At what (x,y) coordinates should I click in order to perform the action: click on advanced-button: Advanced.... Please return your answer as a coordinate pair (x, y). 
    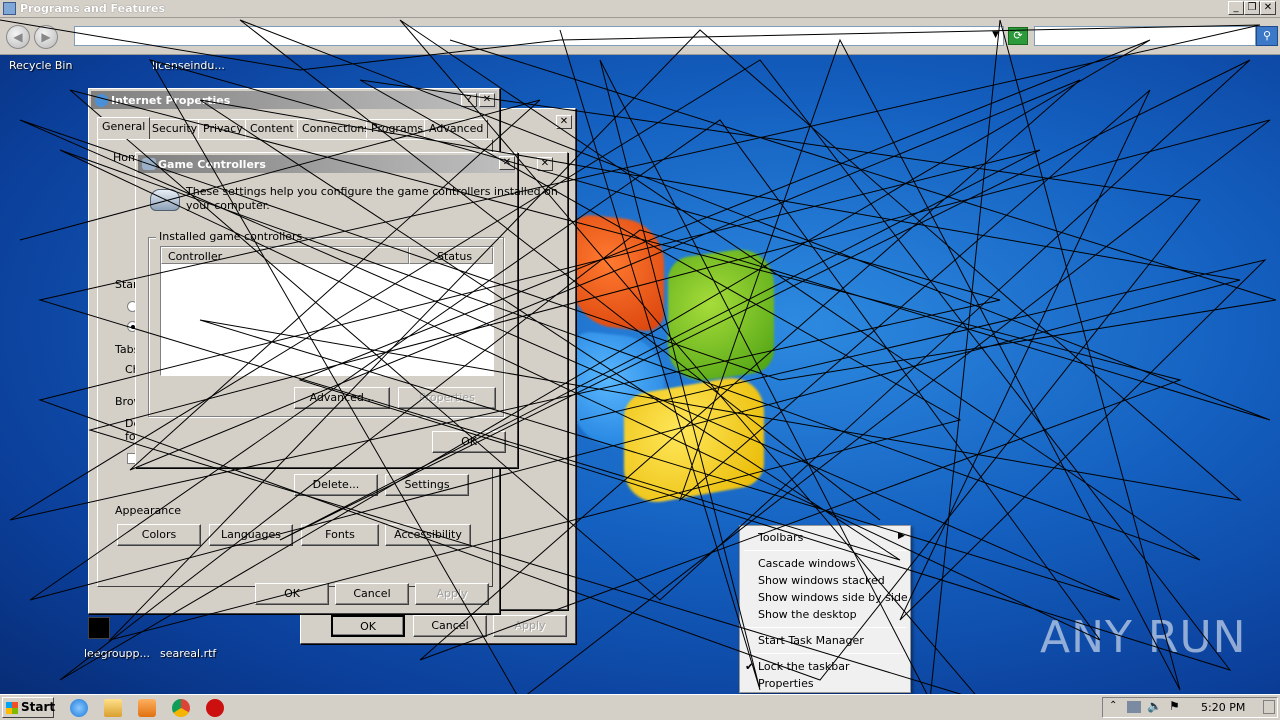
    Looking at the image, I should click on (342, 398).